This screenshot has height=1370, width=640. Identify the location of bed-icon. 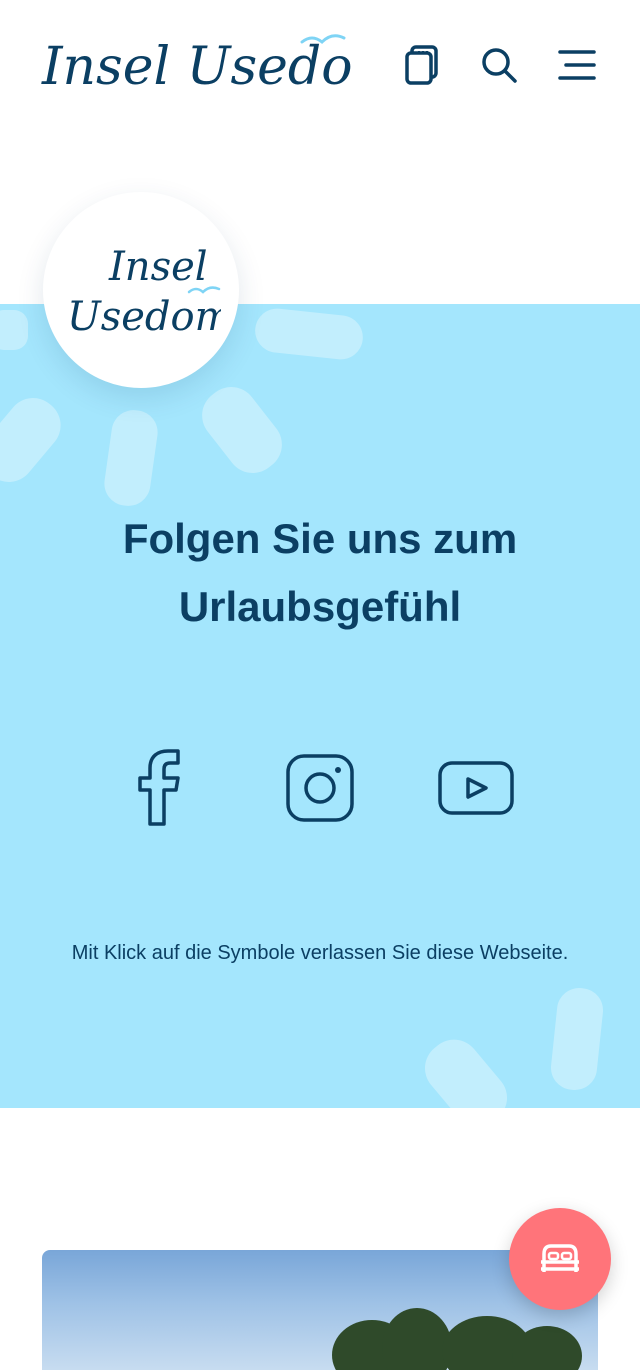
(560, 1258).